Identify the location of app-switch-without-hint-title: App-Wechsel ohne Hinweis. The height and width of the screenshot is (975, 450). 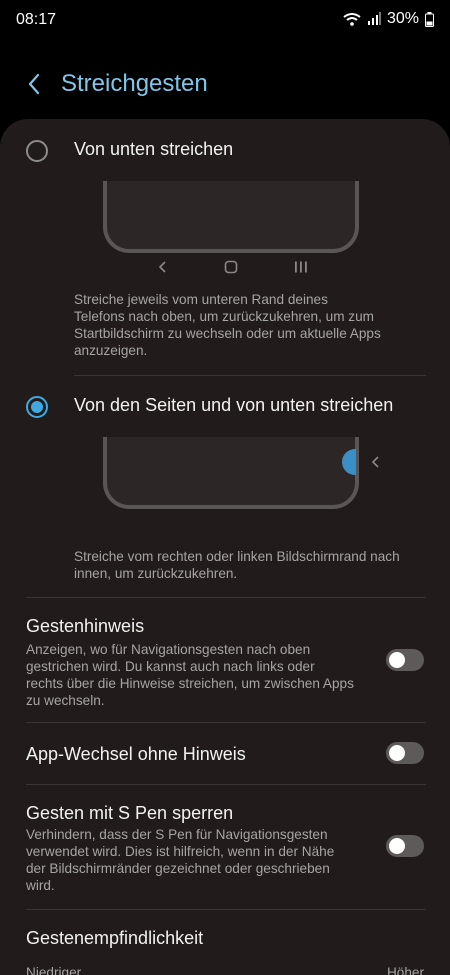
(136, 754).